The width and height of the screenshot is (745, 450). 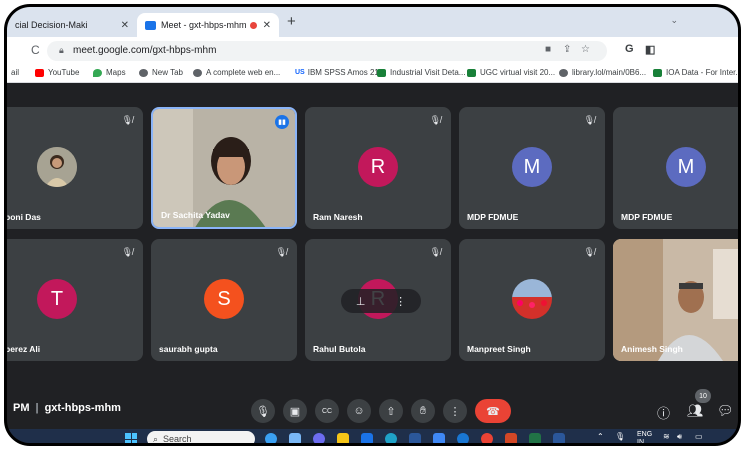 I want to click on task-view-icon, so click(x=295, y=438).